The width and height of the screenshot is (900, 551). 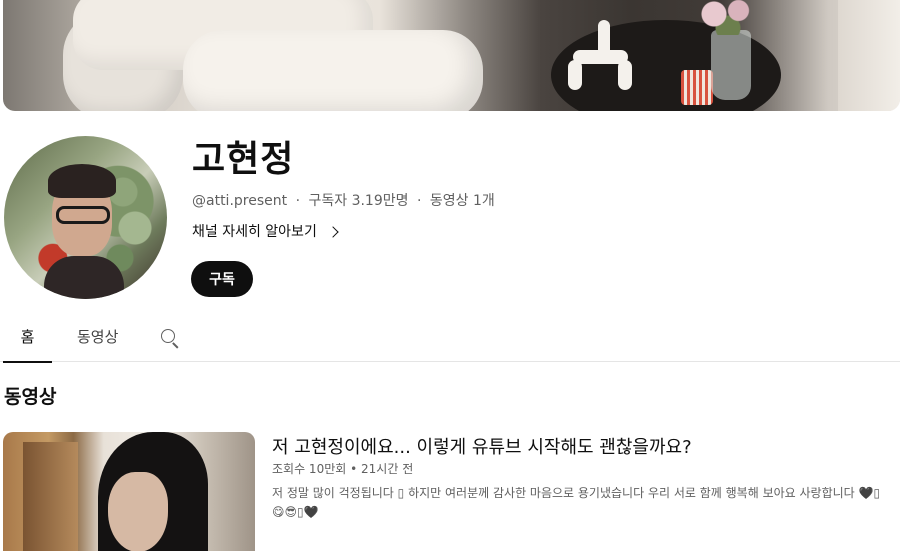 I want to click on channel-tabs: 홈 동영상, so click(x=450, y=339).